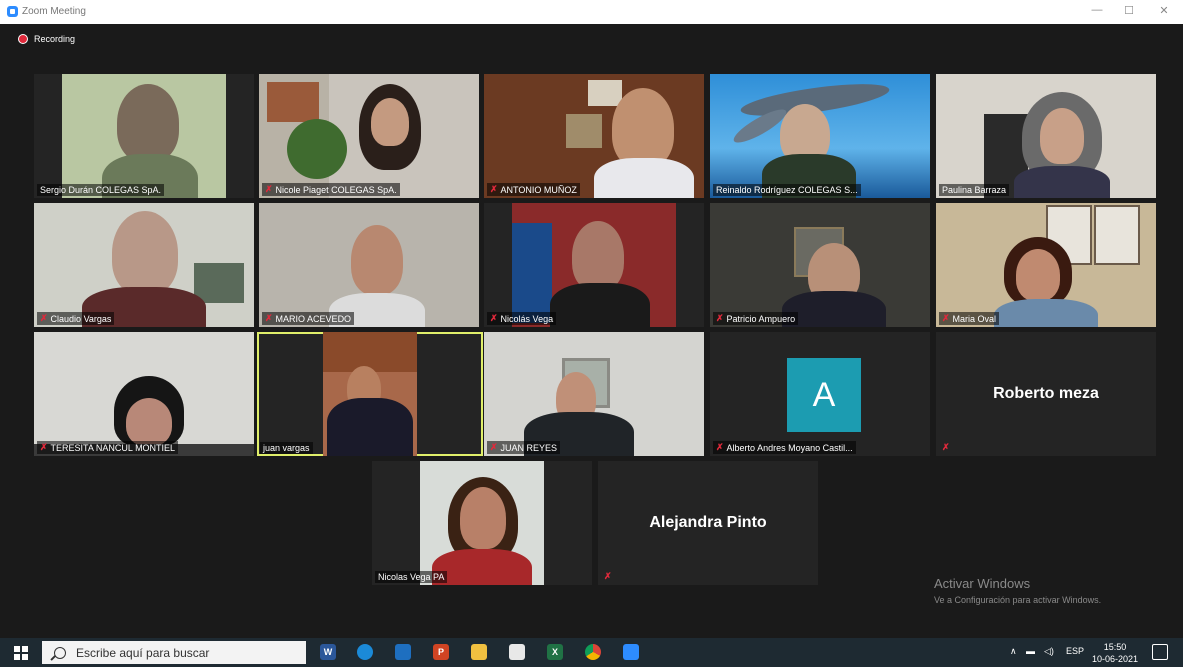  I want to click on video-tile-mario: ✗ MARIO ACEVEDO, so click(369, 265).